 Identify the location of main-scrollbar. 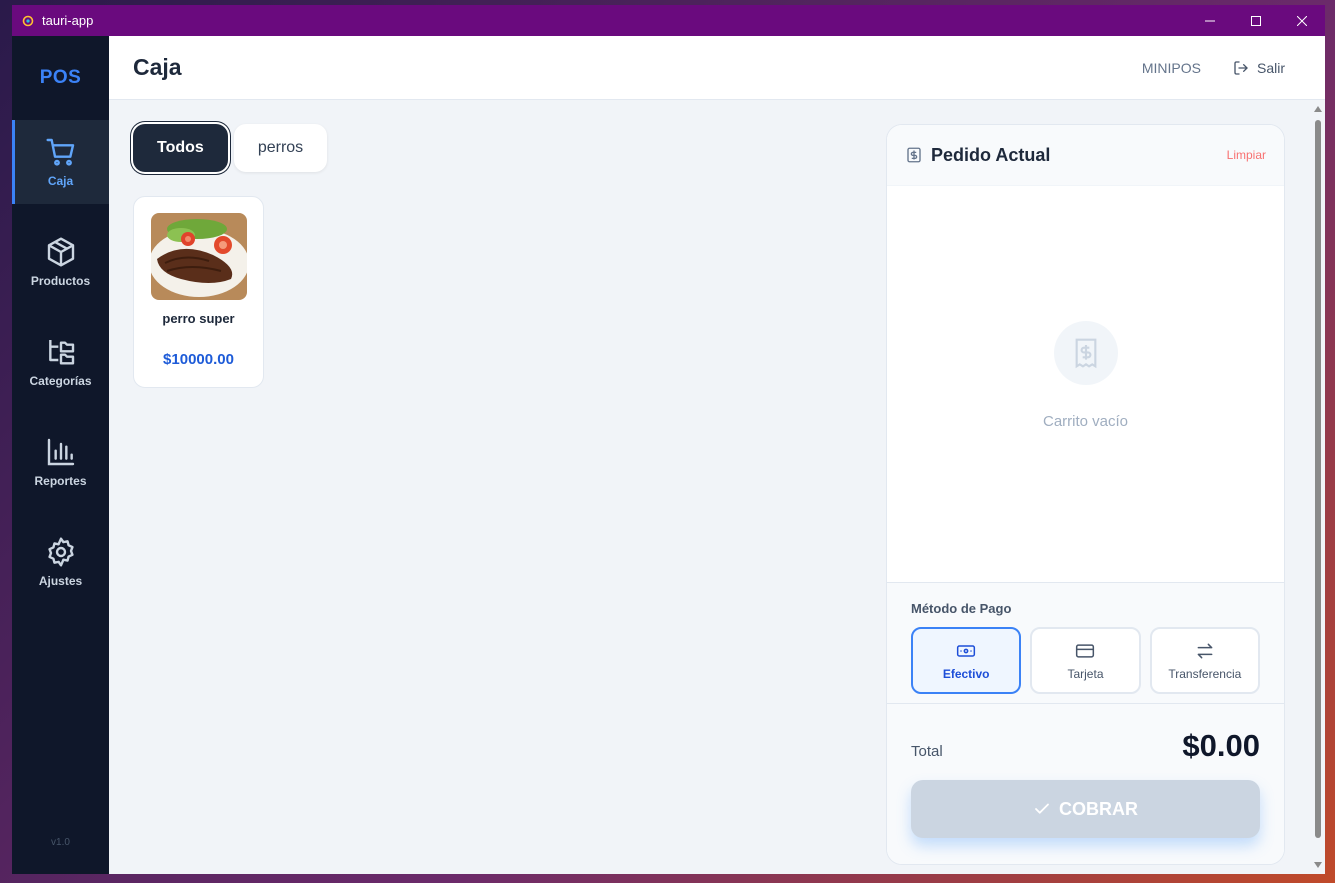
(1318, 487).